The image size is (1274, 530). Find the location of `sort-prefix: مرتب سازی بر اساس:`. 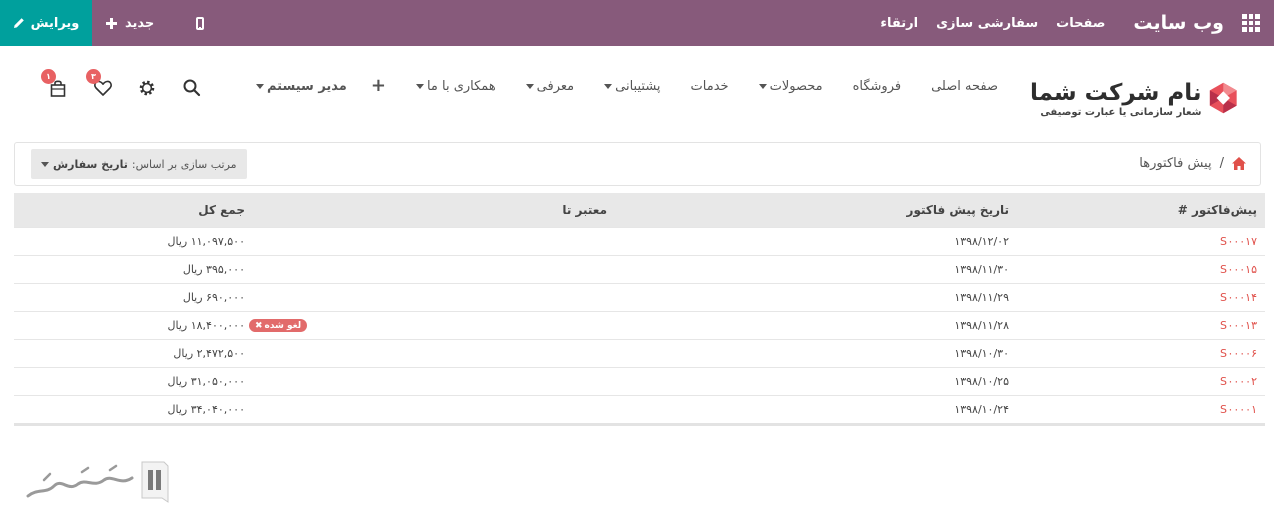

sort-prefix: مرتب سازی بر اساس: is located at coordinates (184, 164).